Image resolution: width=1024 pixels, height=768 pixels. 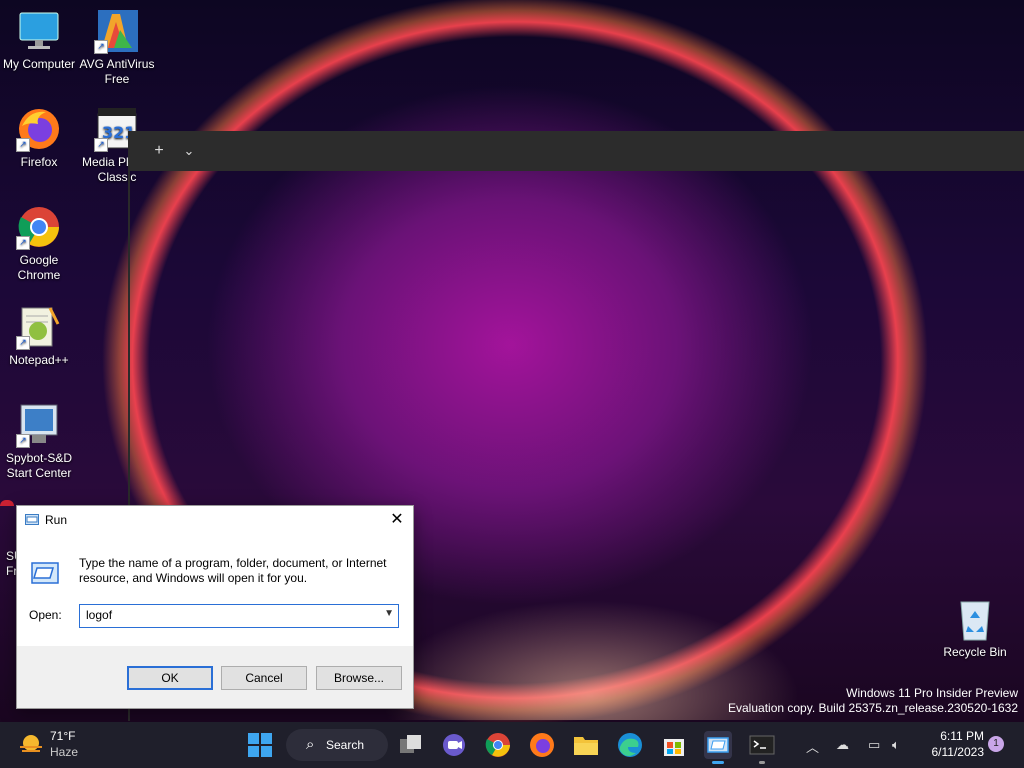 What do you see at coordinates (39, 425) in the screenshot?
I see `spybot-icon: ↗` at bounding box center [39, 425].